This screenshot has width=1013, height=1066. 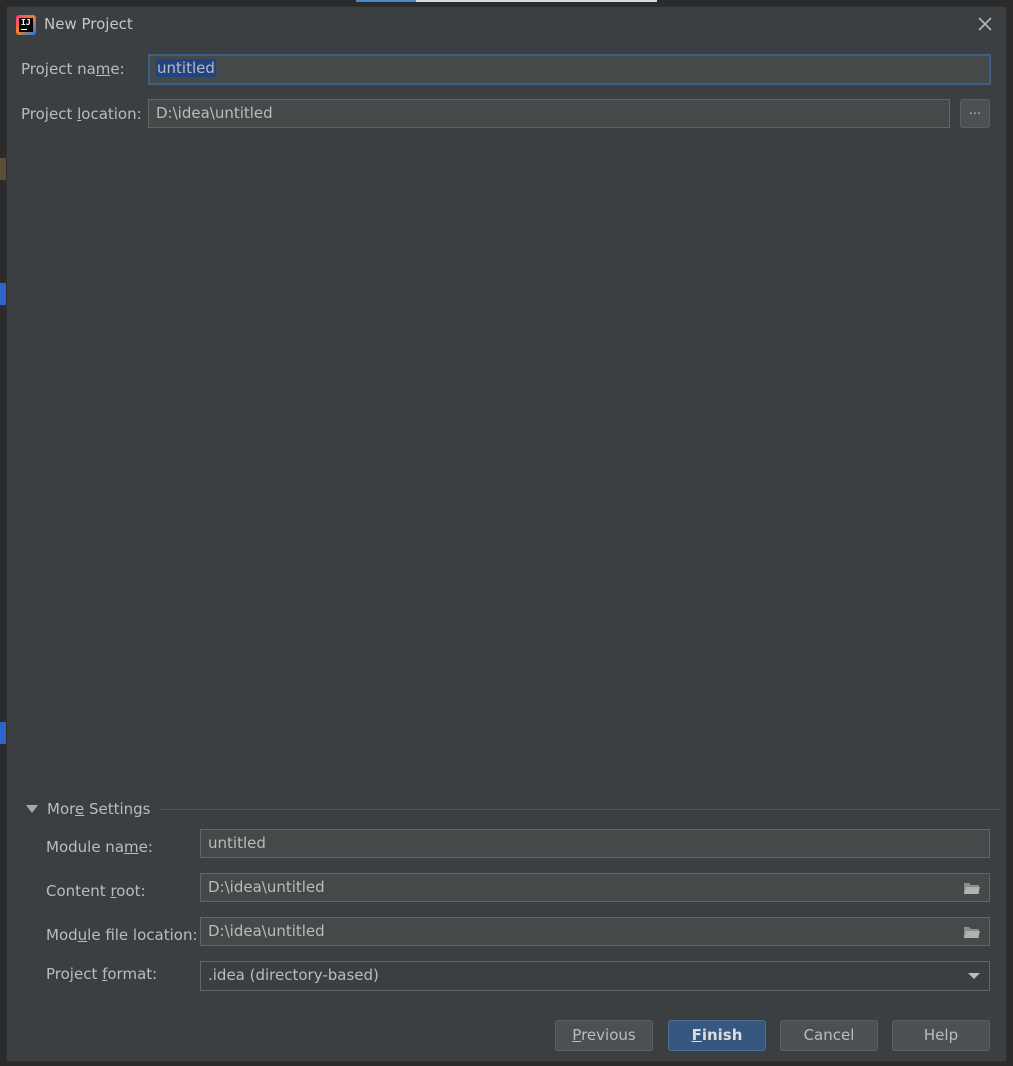 I want to click on module-file-location-label: Module file location:, so click(x=122, y=935).